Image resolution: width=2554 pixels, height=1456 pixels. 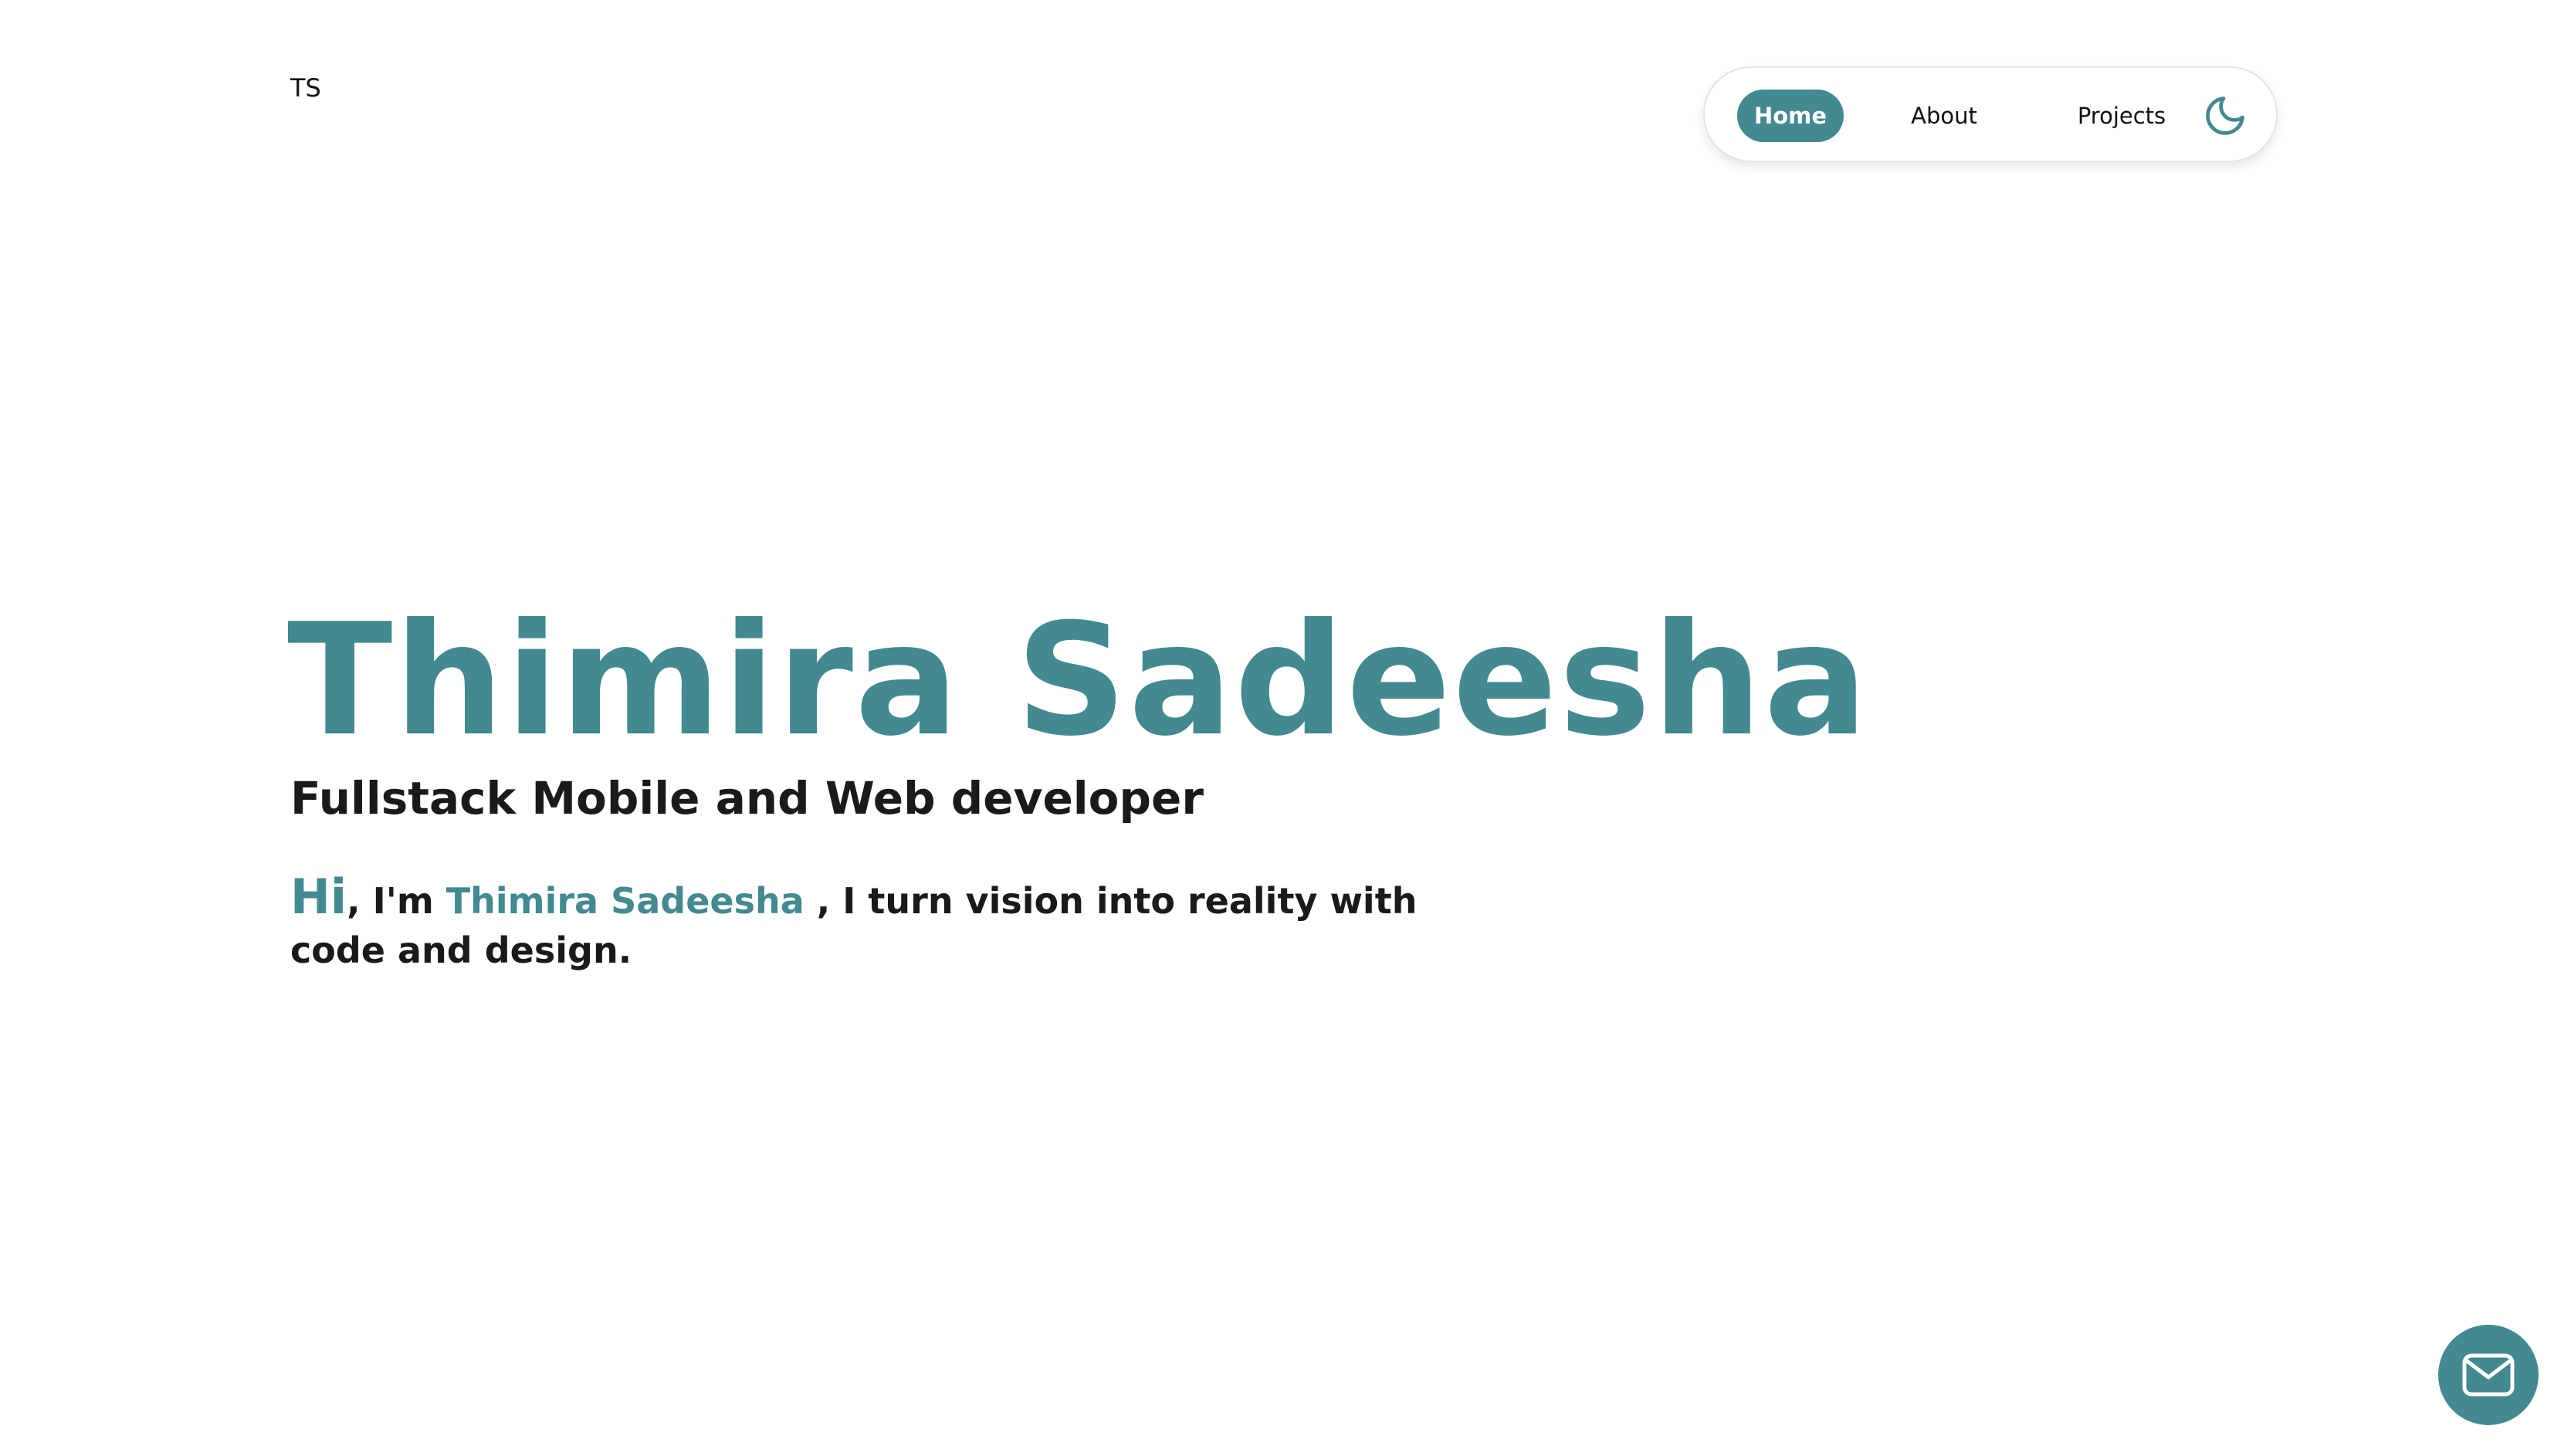 What do you see at coordinates (1078, 680) in the screenshot?
I see `hero-name: Thimira Sadeesha` at bounding box center [1078, 680].